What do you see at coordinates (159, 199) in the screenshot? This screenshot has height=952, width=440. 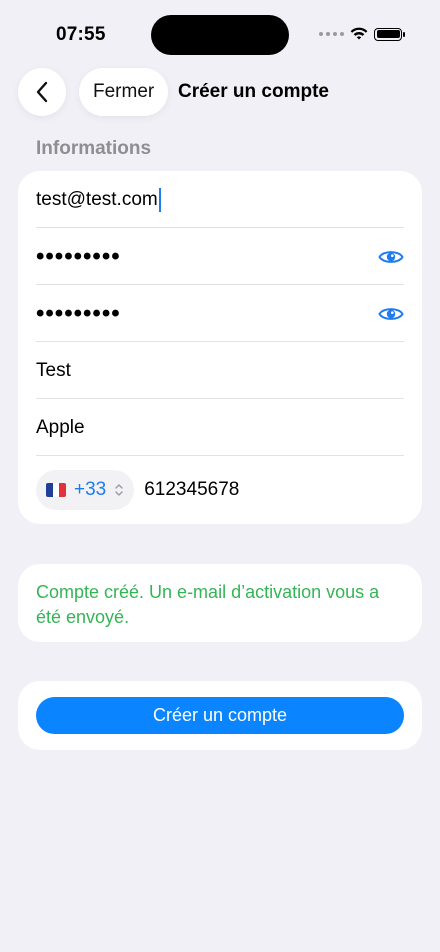 I see `text-cursor` at bounding box center [159, 199].